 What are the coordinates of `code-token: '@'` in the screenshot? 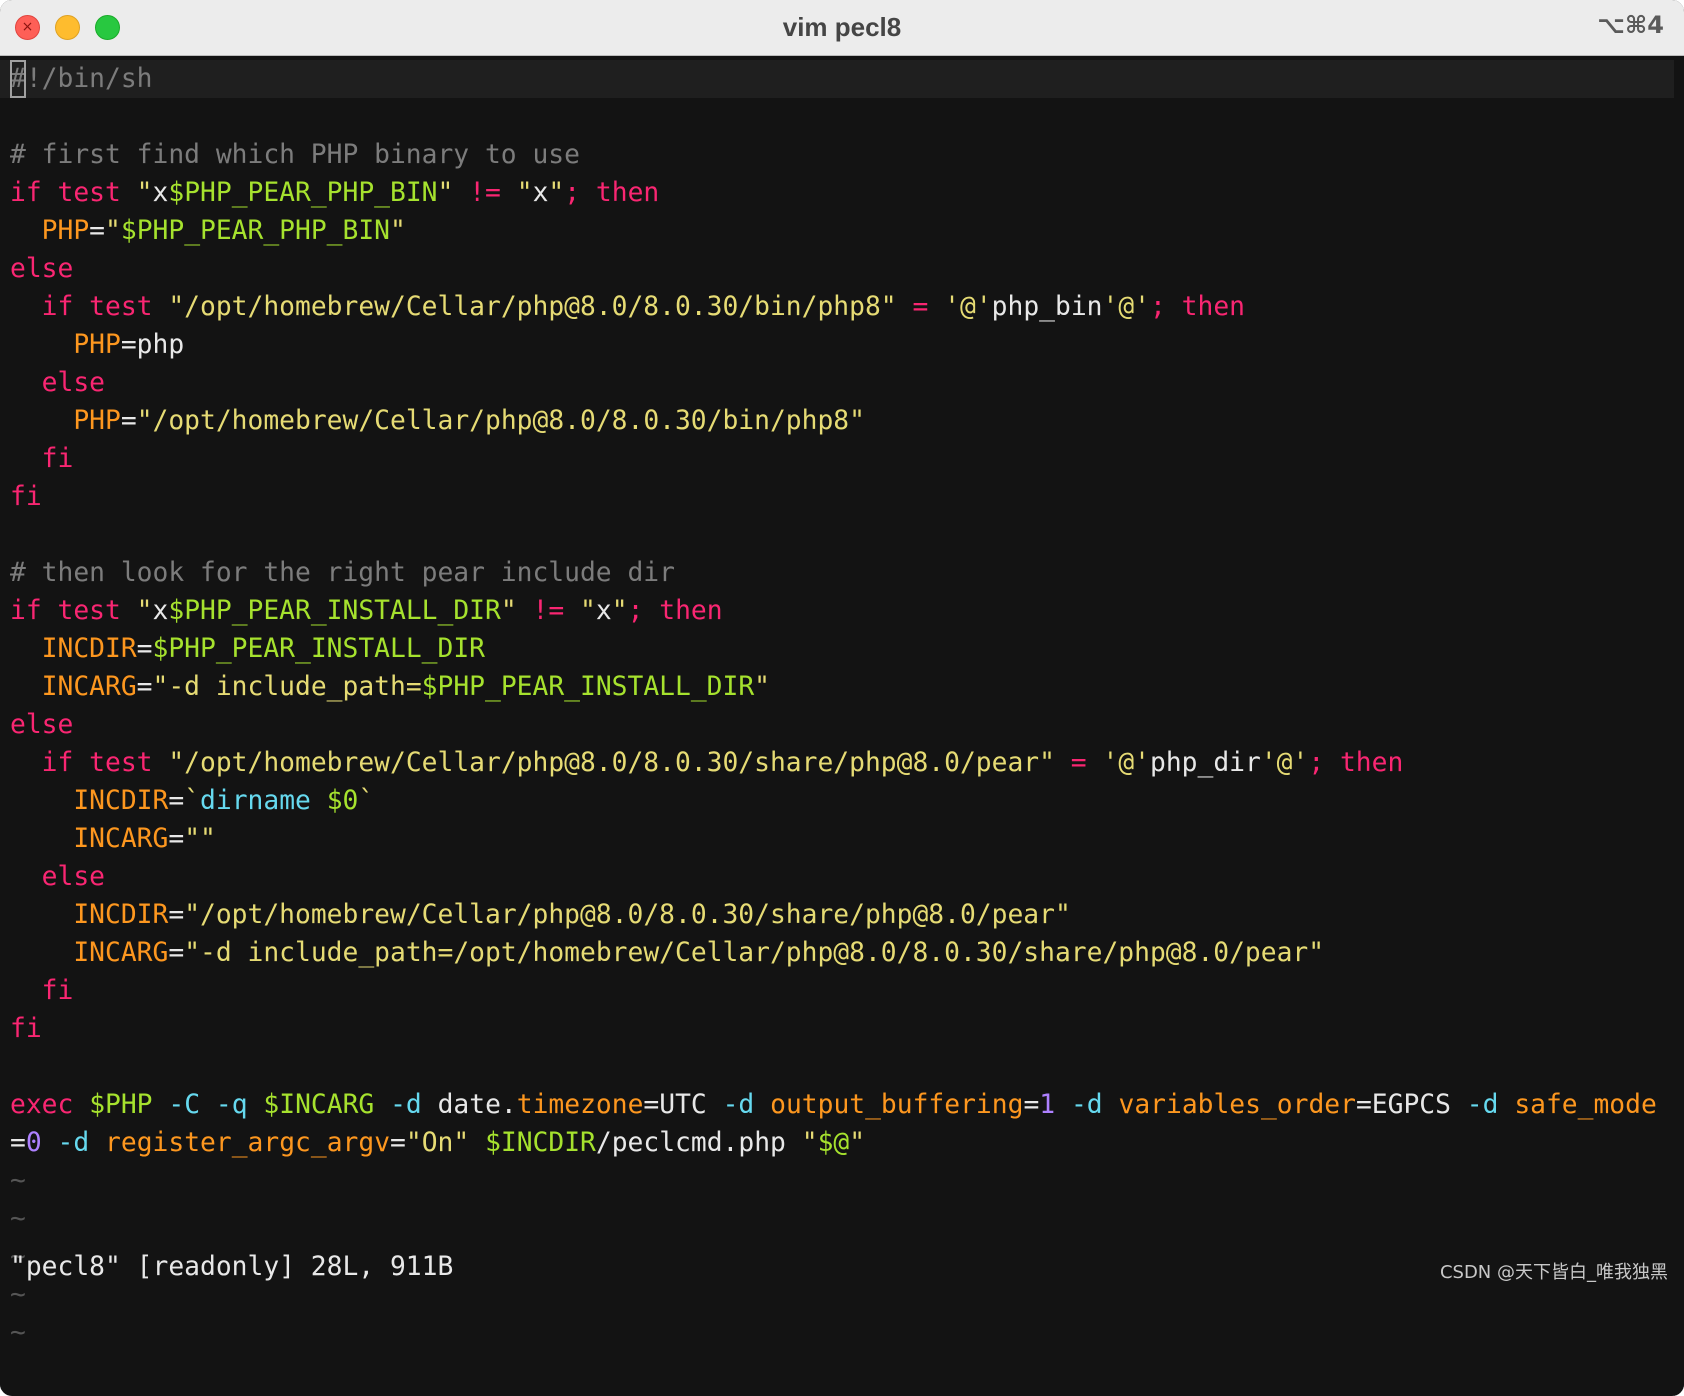 It's located at (1126, 763).